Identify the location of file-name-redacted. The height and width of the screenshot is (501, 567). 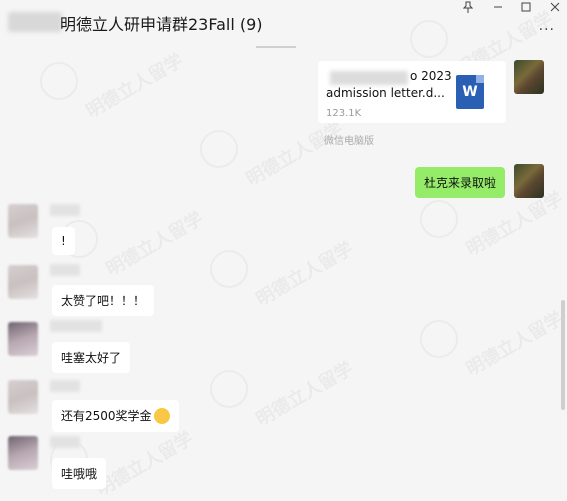
(369, 78).